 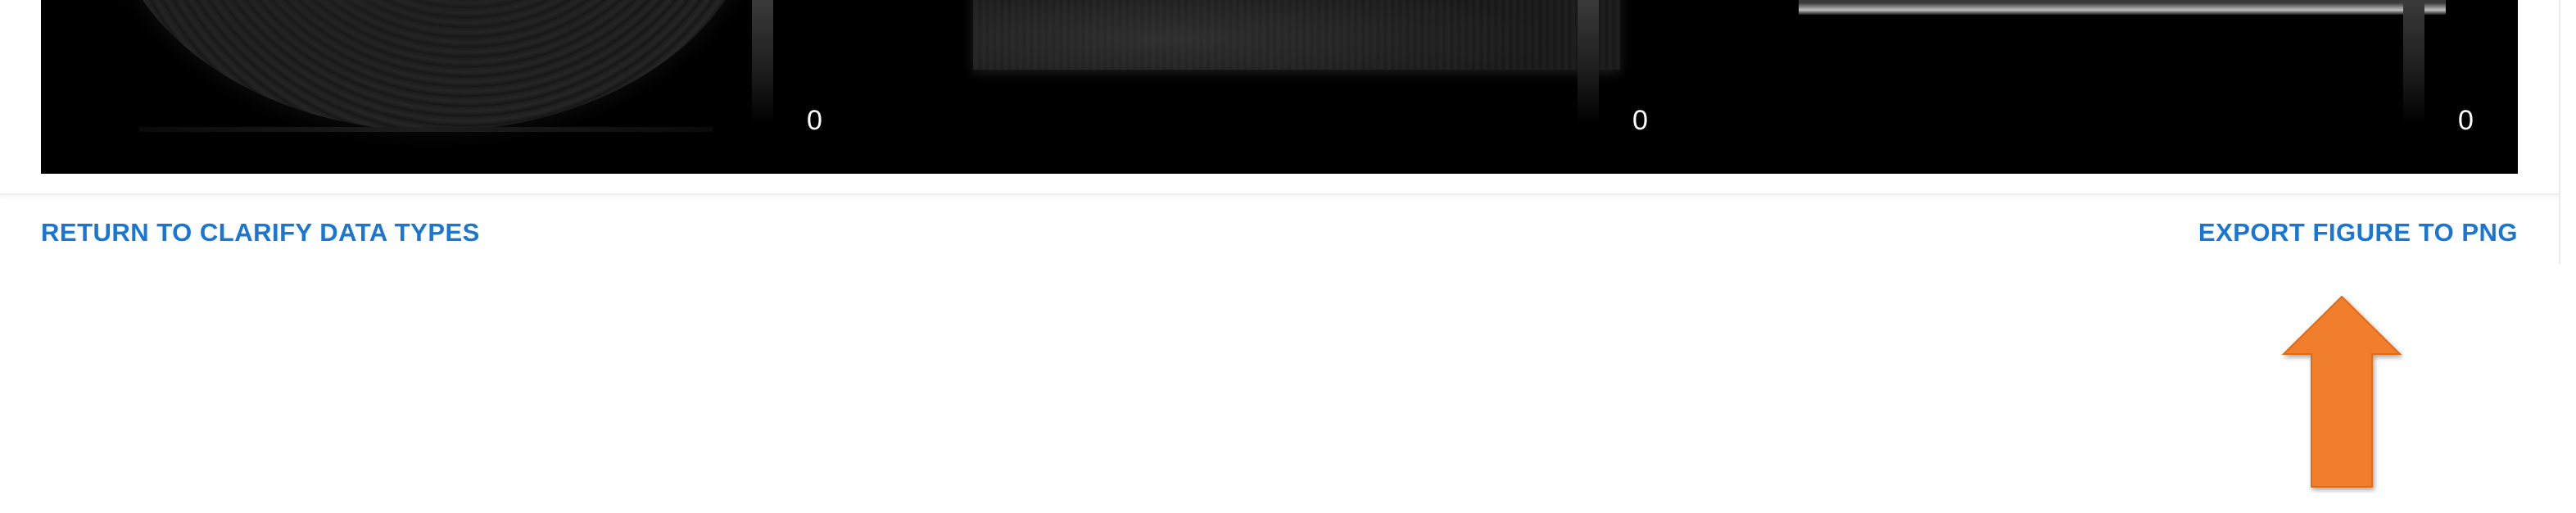 I want to click on return-to-clarify-data-types-button: RETURN TO CLARIFY DATA TYPES, so click(x=260, y=233).